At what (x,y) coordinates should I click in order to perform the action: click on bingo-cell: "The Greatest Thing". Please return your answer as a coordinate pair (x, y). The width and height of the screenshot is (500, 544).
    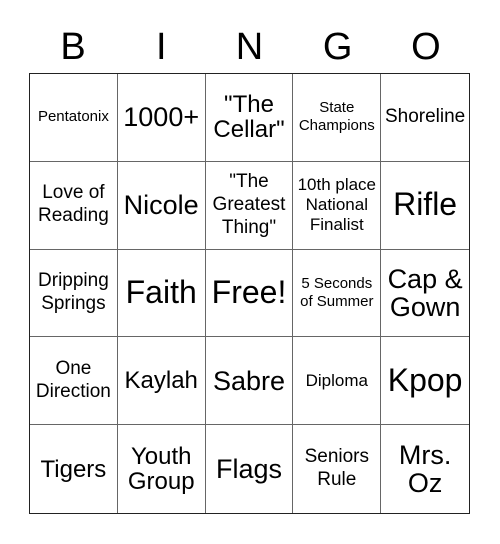
    Looking at the image, I should click on (249, 205).